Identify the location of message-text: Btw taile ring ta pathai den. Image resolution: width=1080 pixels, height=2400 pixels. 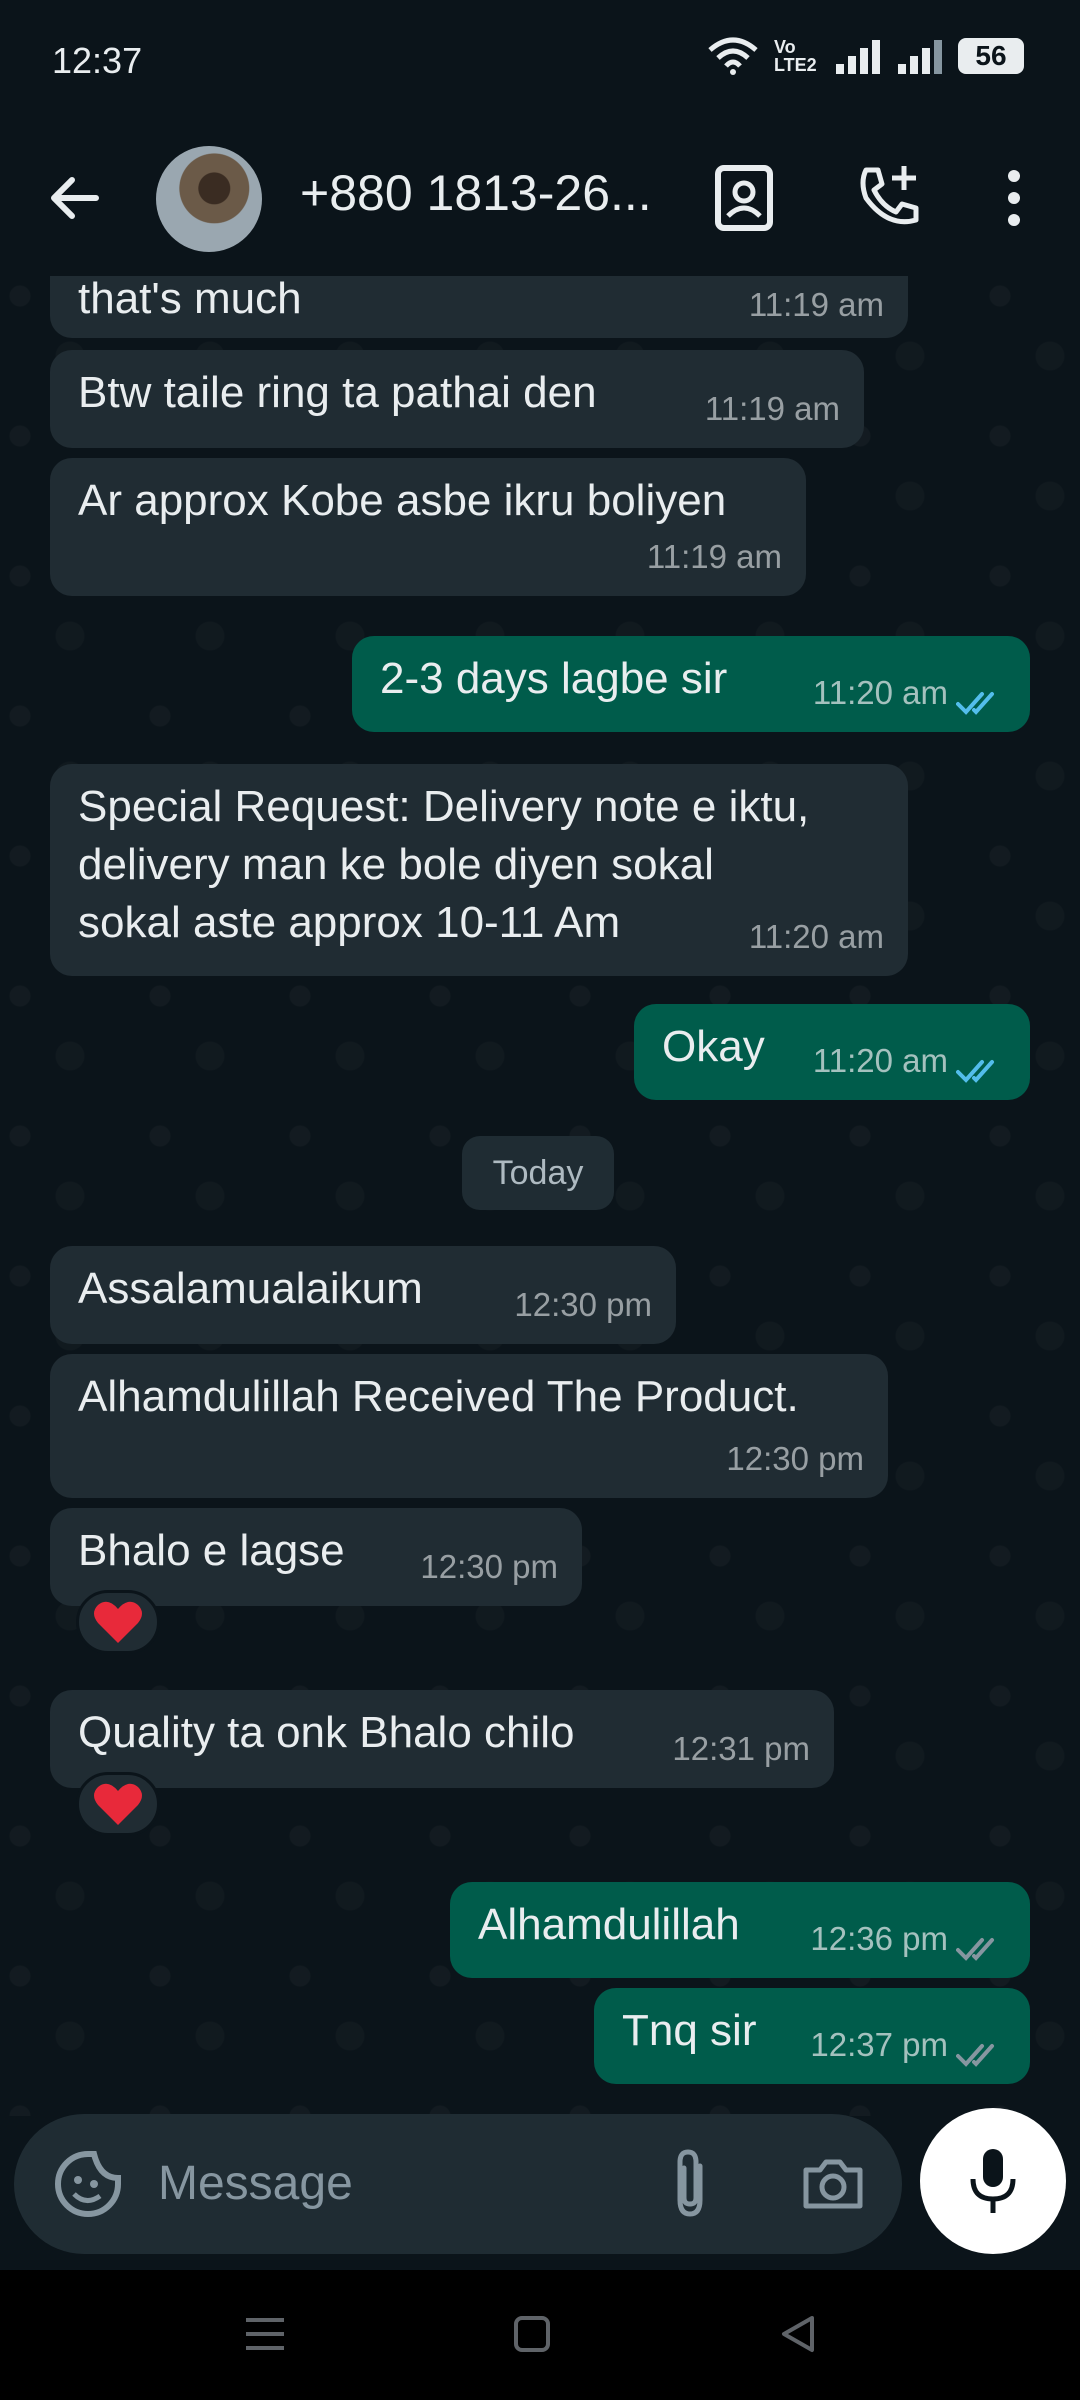
(337, 392).